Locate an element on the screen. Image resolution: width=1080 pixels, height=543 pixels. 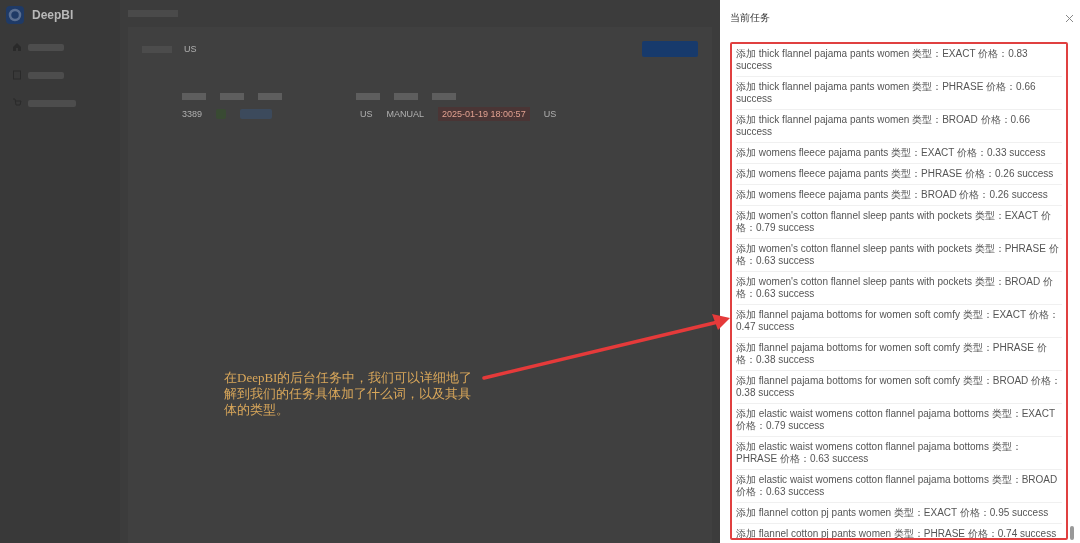
task-log-row: 添加 flannel pajama bottoms for women soft comfy 类型：BROAD 价格：0.38 success is located at coordinates (899, 387).